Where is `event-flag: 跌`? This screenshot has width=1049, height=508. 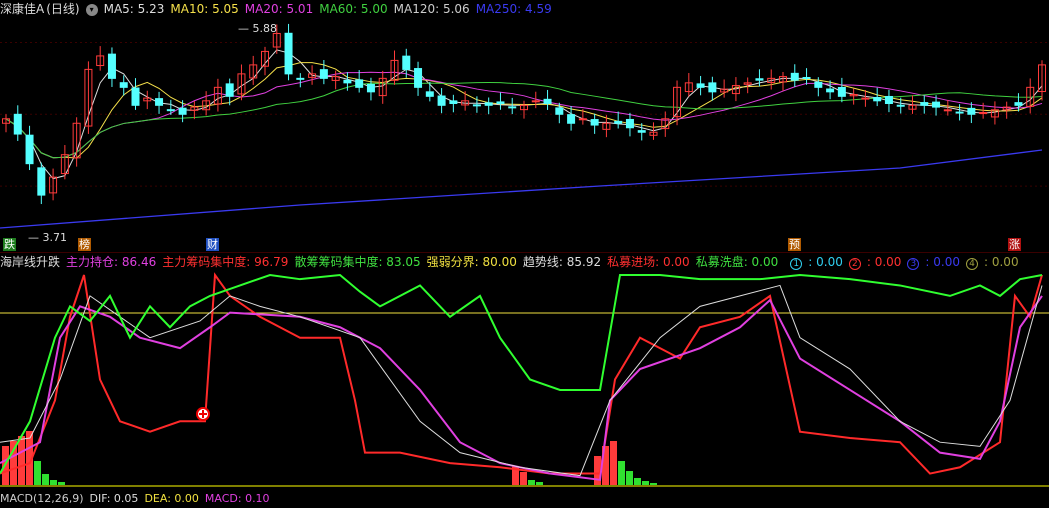
event-flag: 跌 is located at coordinates (9, 244).